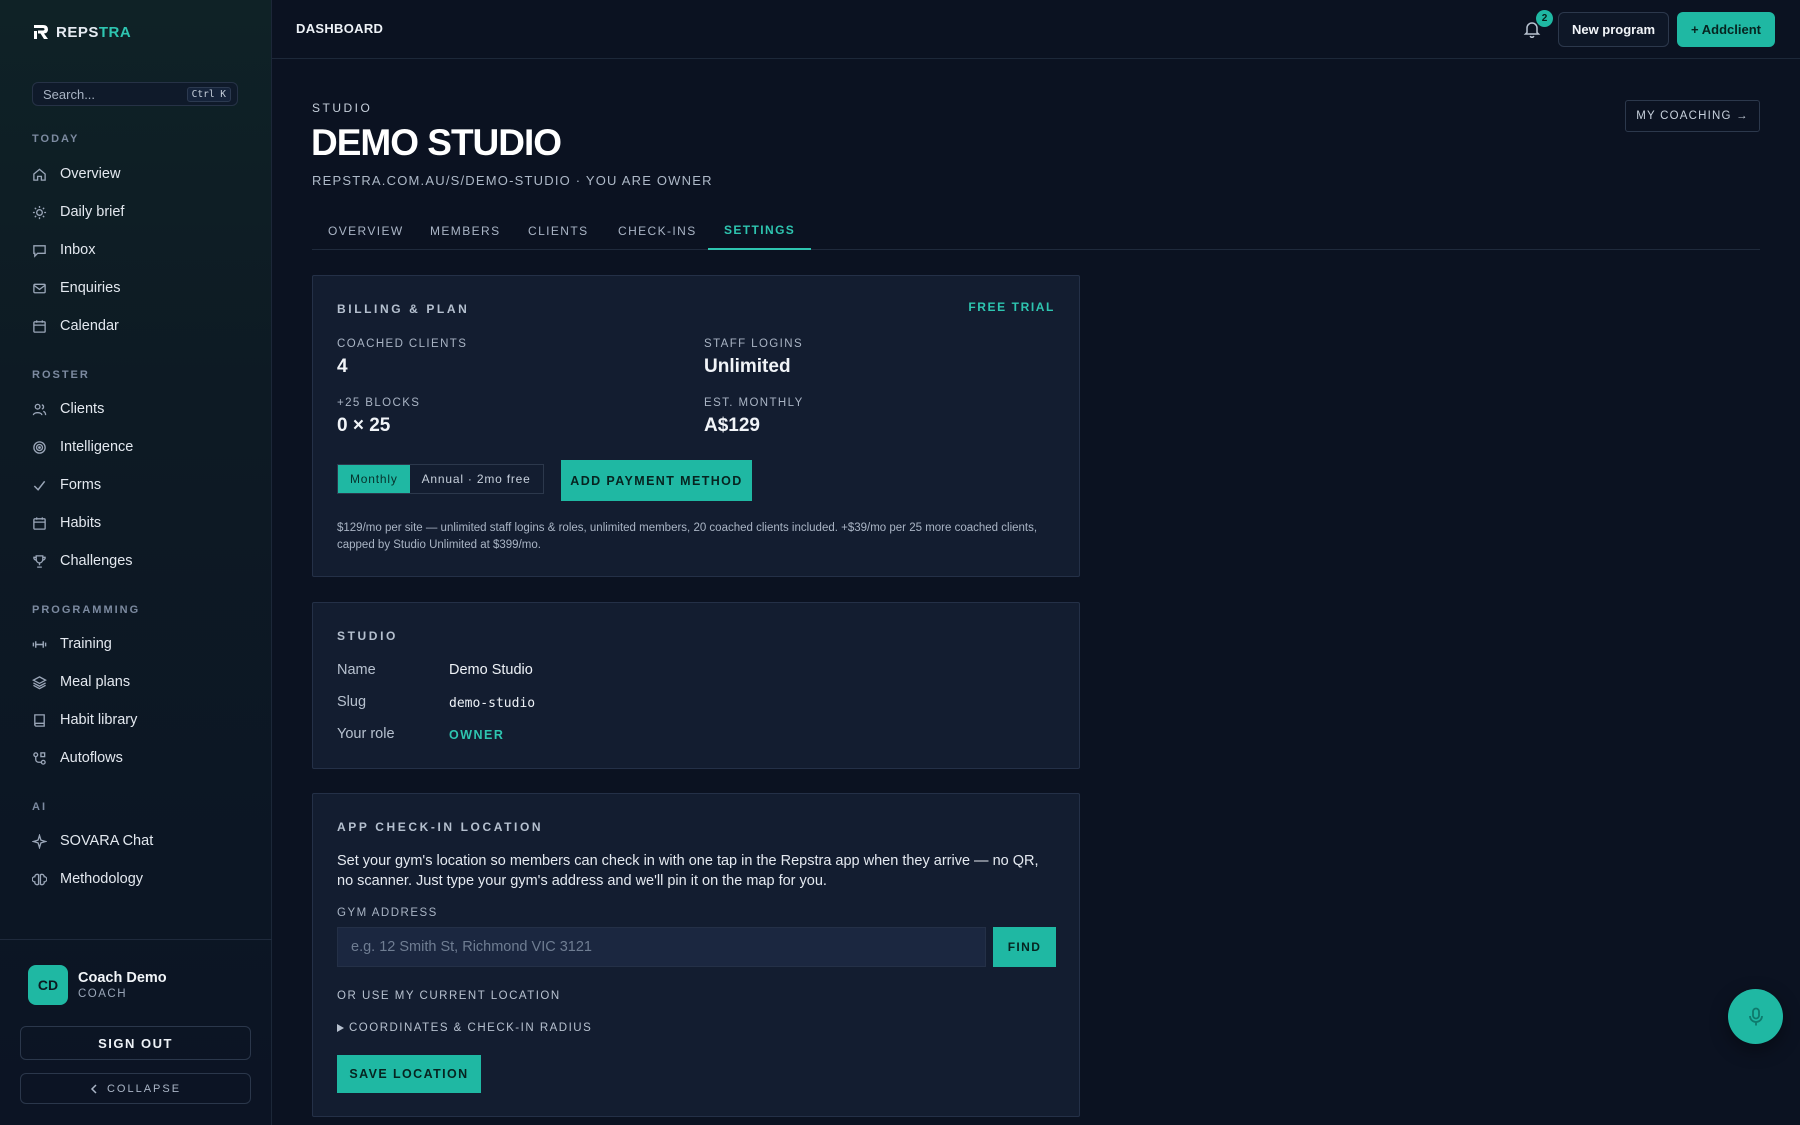 This screenshot has width=1800, height=1125. I want to click on billing-title: BILLING & PLAN, so click(403, 309).